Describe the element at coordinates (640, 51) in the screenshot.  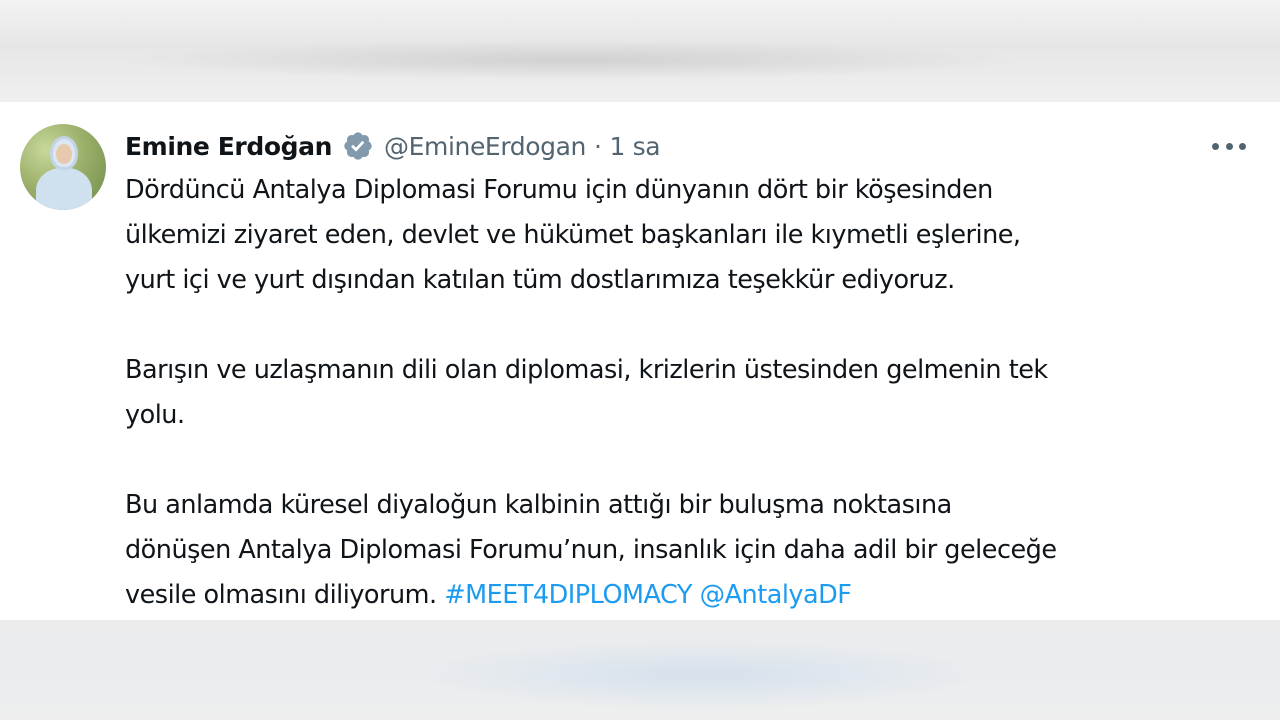
I see `blurred-background-top` at that location.